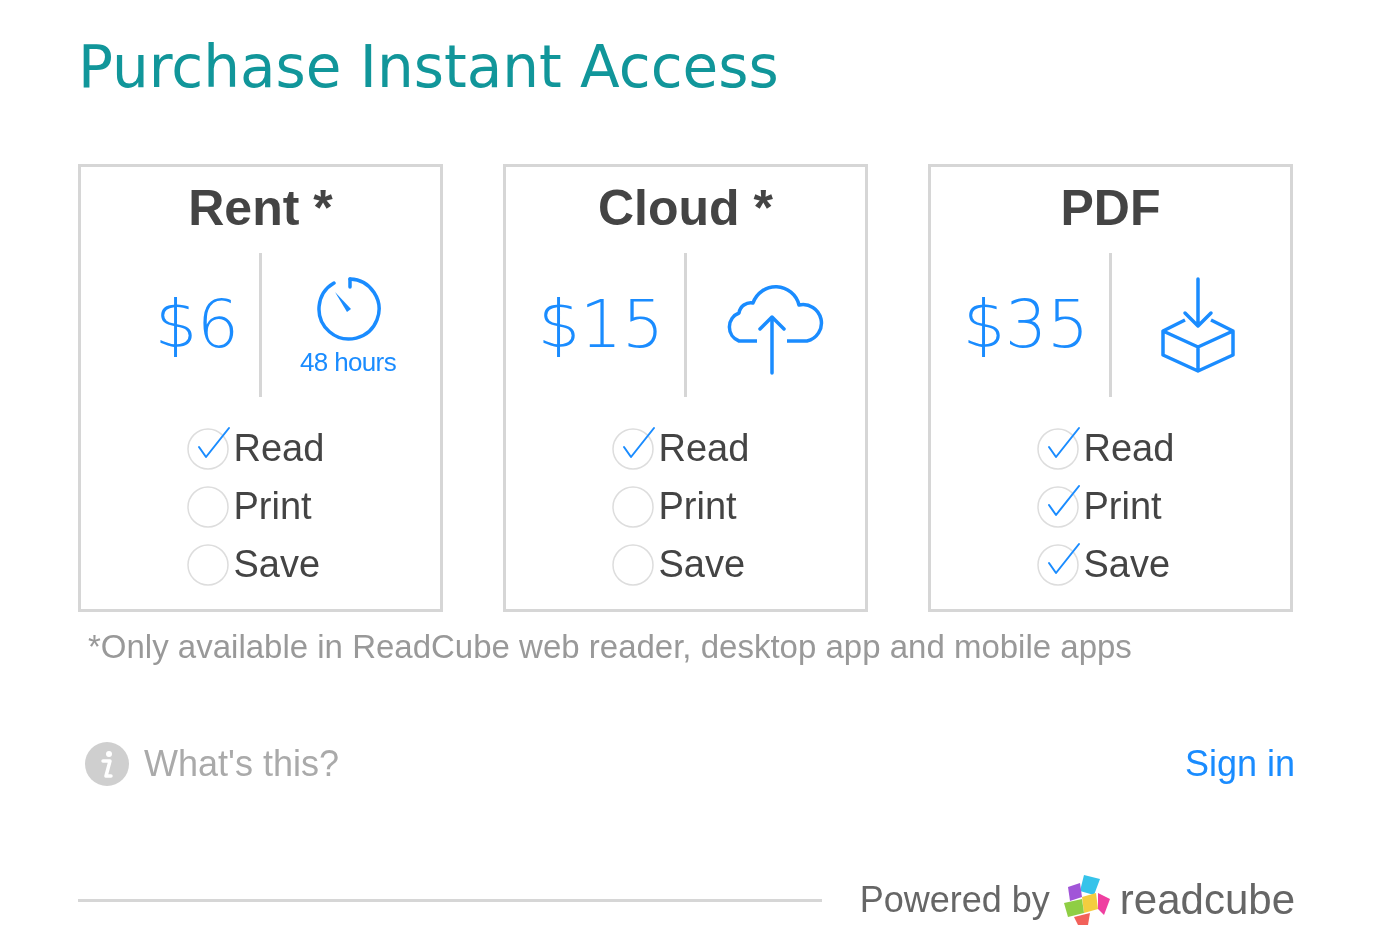 The image size is (1381, 949). Describe the element at coordinates (197, 325) in the screenshot. I see `price: $6` at that location.